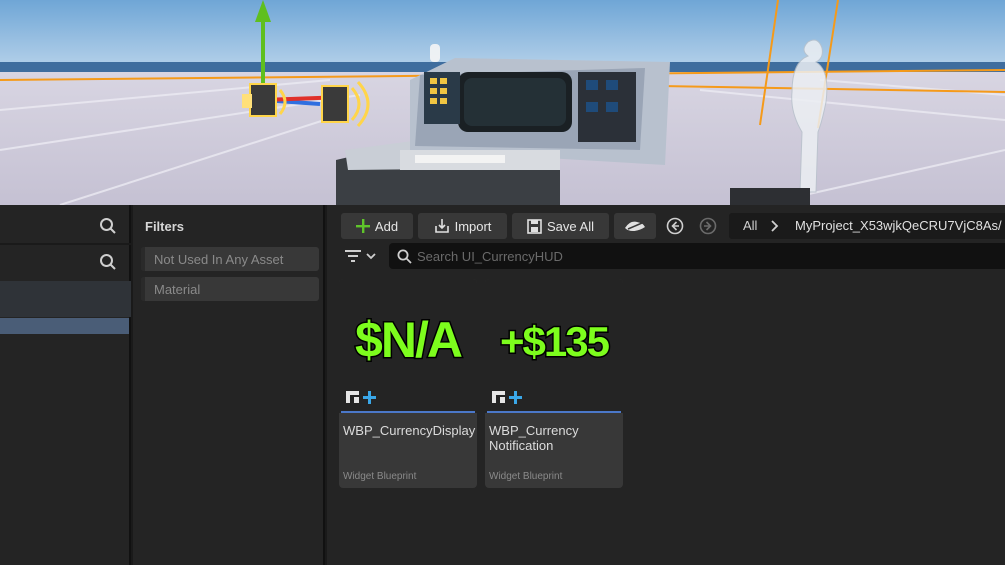  What do you see at coordinates (555, 341) in the screenshot?
I see `thumbnail-text: +$135` at bounding box center [555, 341].